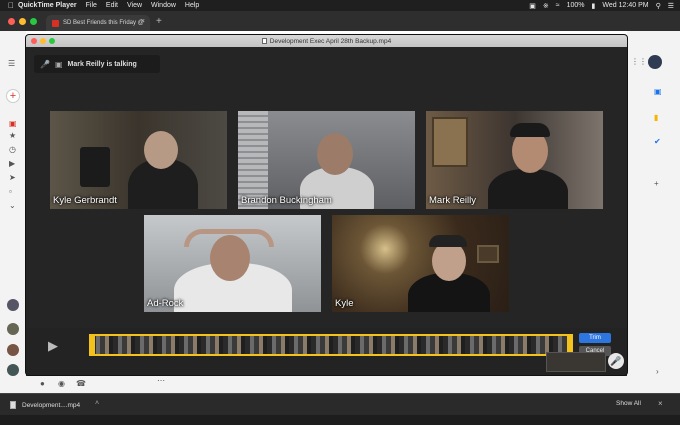 The image size is (680, 425). I want to click on participant-body, so click(528, 189).